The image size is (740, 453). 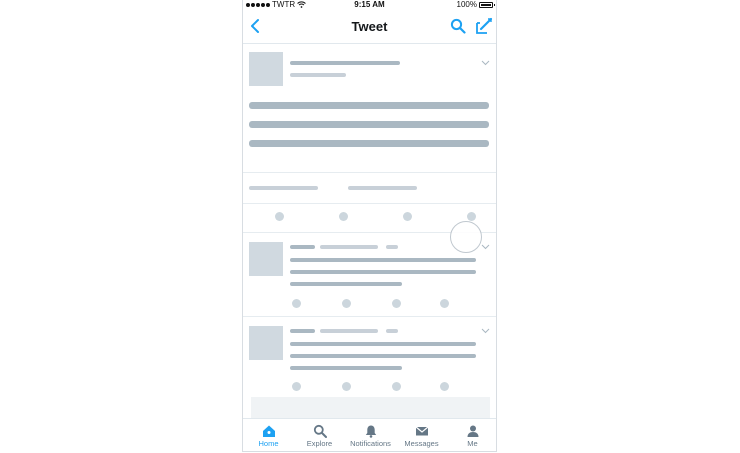 What do you see at coordinates (472, 431) in the screenshot?
I see `person-icon` at bounding box center [472, 431].